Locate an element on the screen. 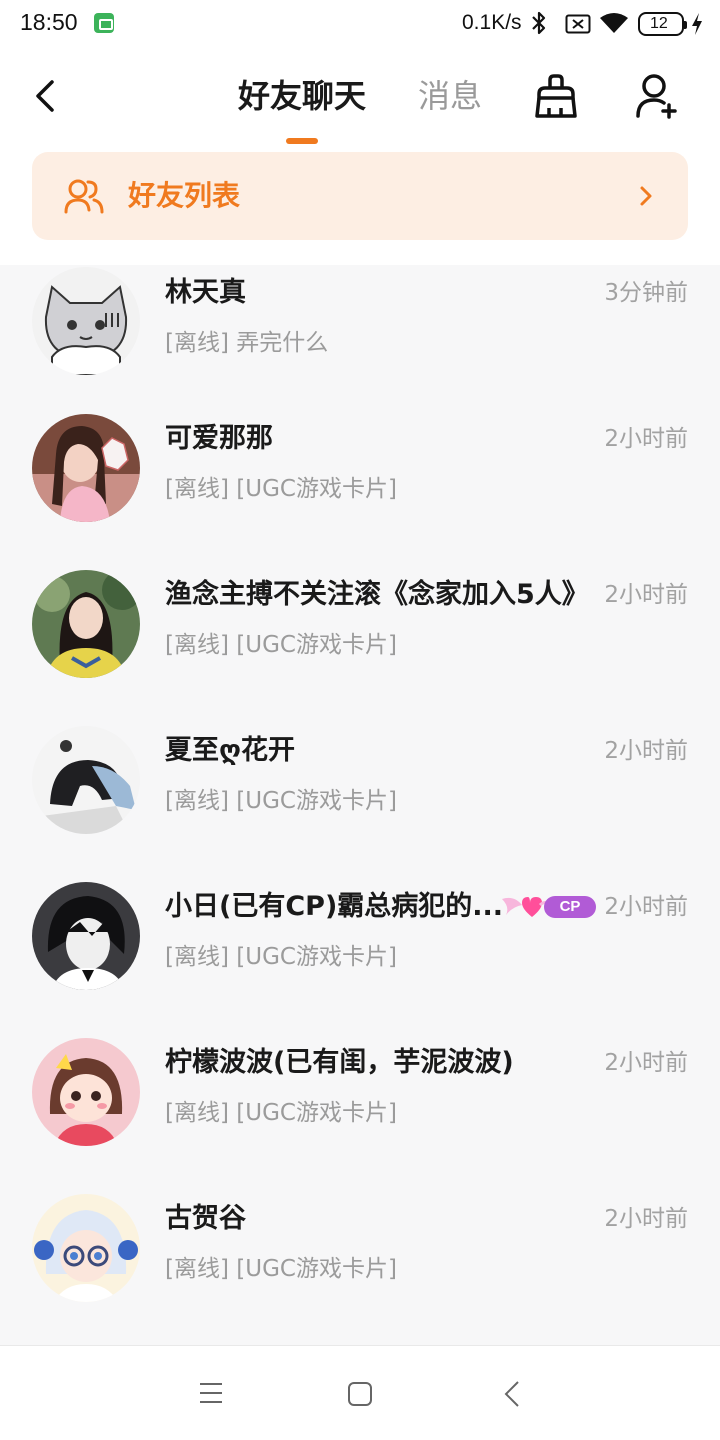  friends-list-label: 好友列表 is located at coordinates (184, 195).